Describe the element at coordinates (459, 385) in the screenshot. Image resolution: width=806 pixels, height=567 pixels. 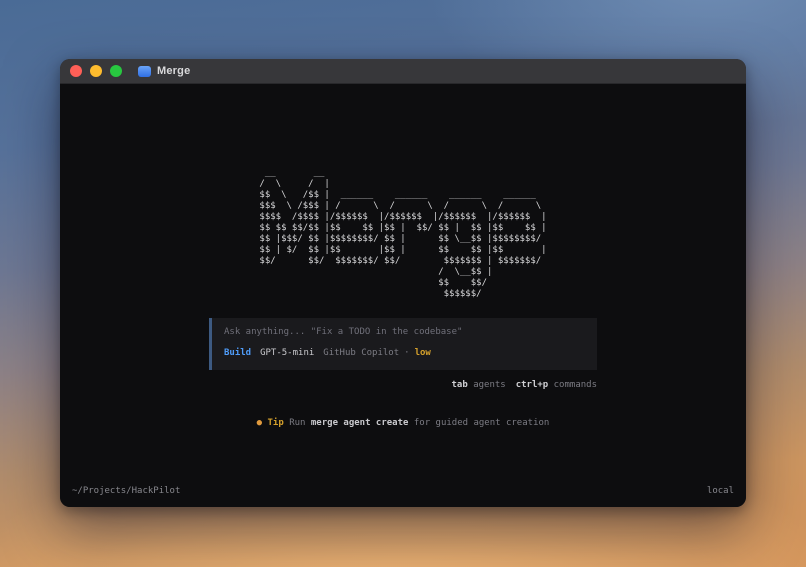
I see `hint-key-tab: tab` at that location.